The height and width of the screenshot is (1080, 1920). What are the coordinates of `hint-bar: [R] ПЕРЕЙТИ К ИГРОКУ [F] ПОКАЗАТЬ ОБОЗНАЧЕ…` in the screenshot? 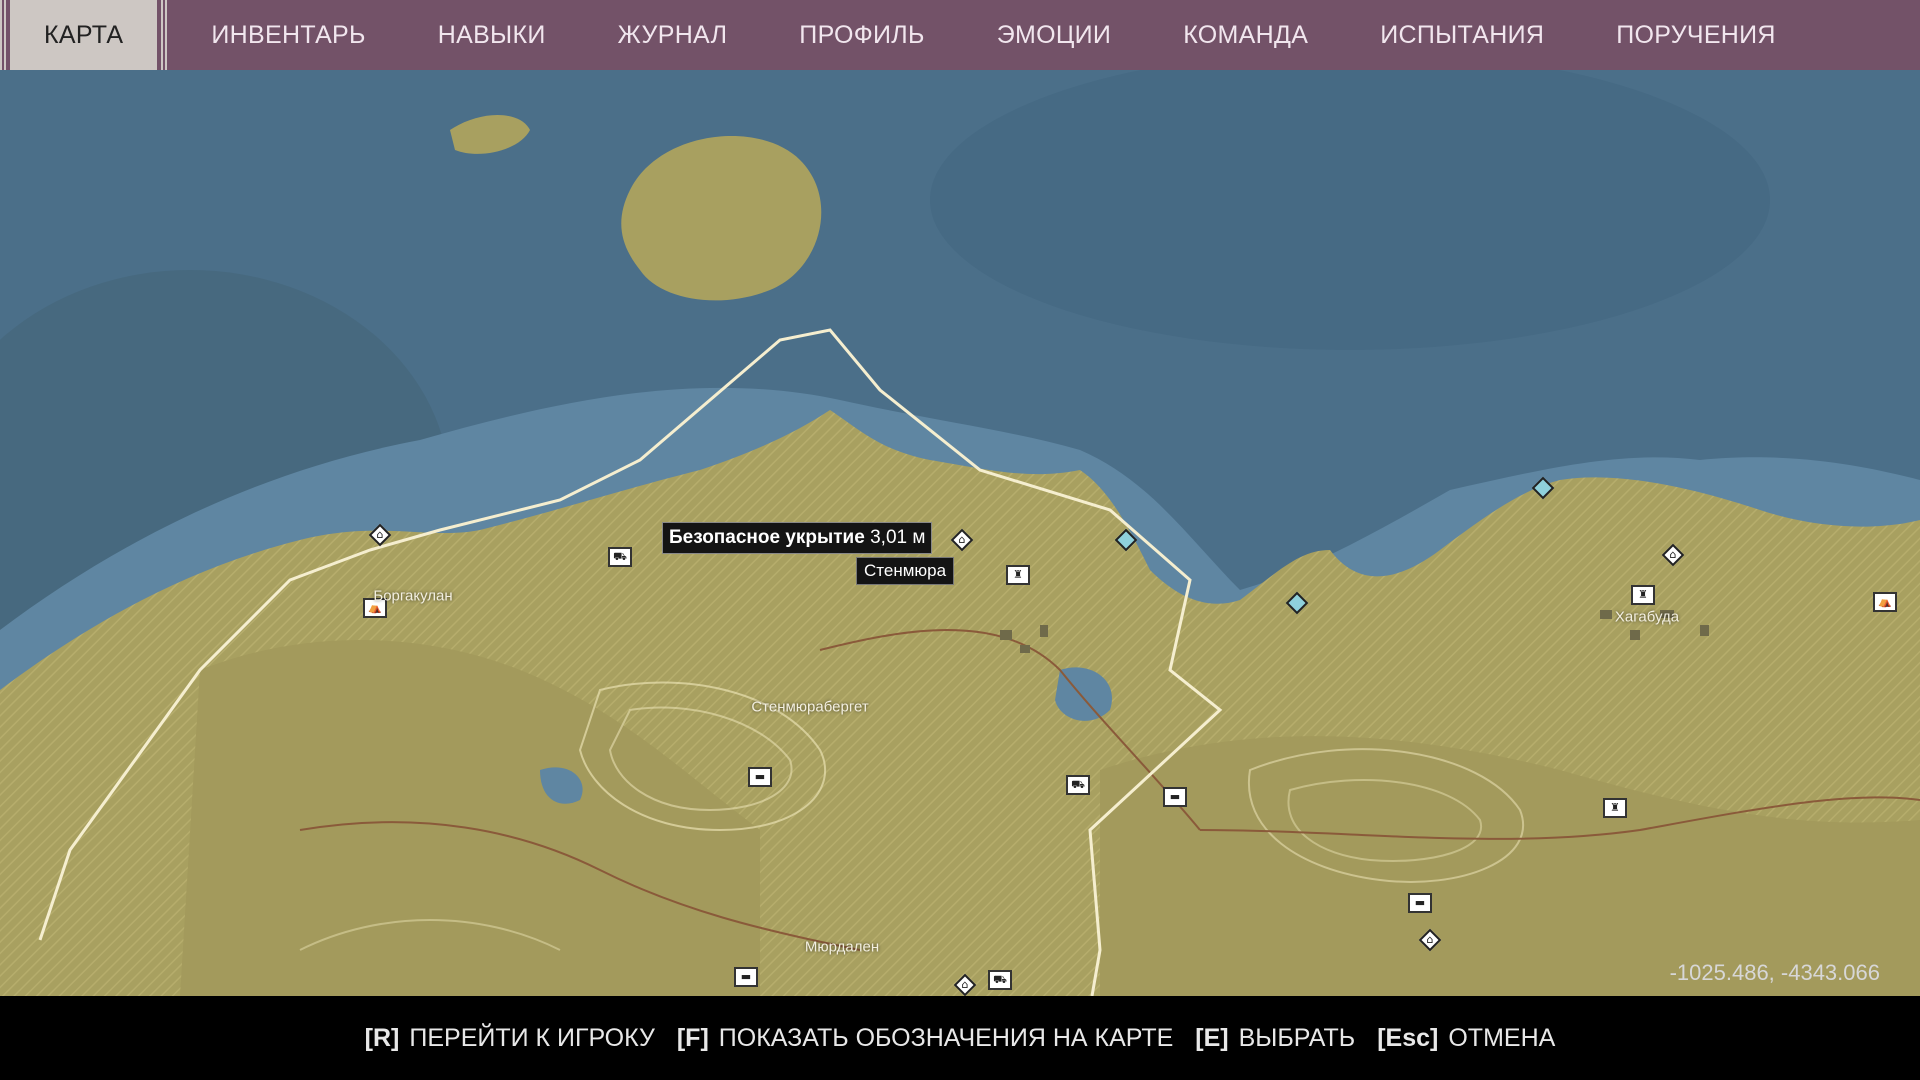 It's located at (960, 1038).